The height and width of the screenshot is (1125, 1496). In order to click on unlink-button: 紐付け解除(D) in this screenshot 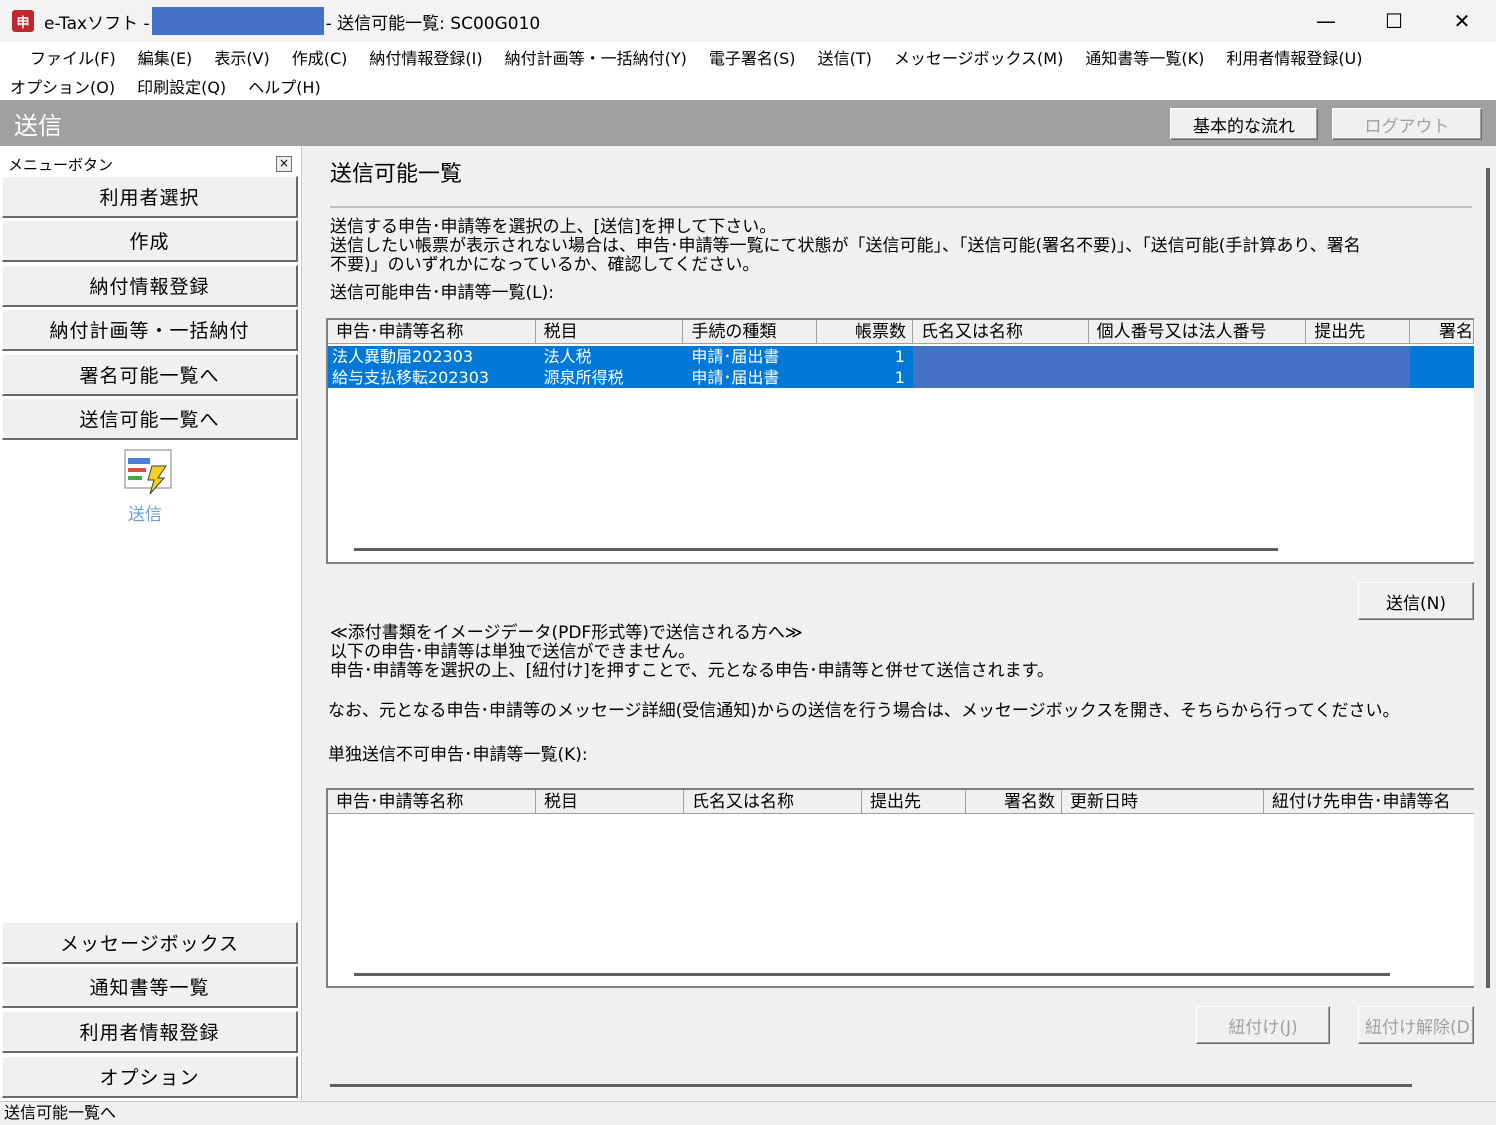, I will do `click(1416, 1025)`.